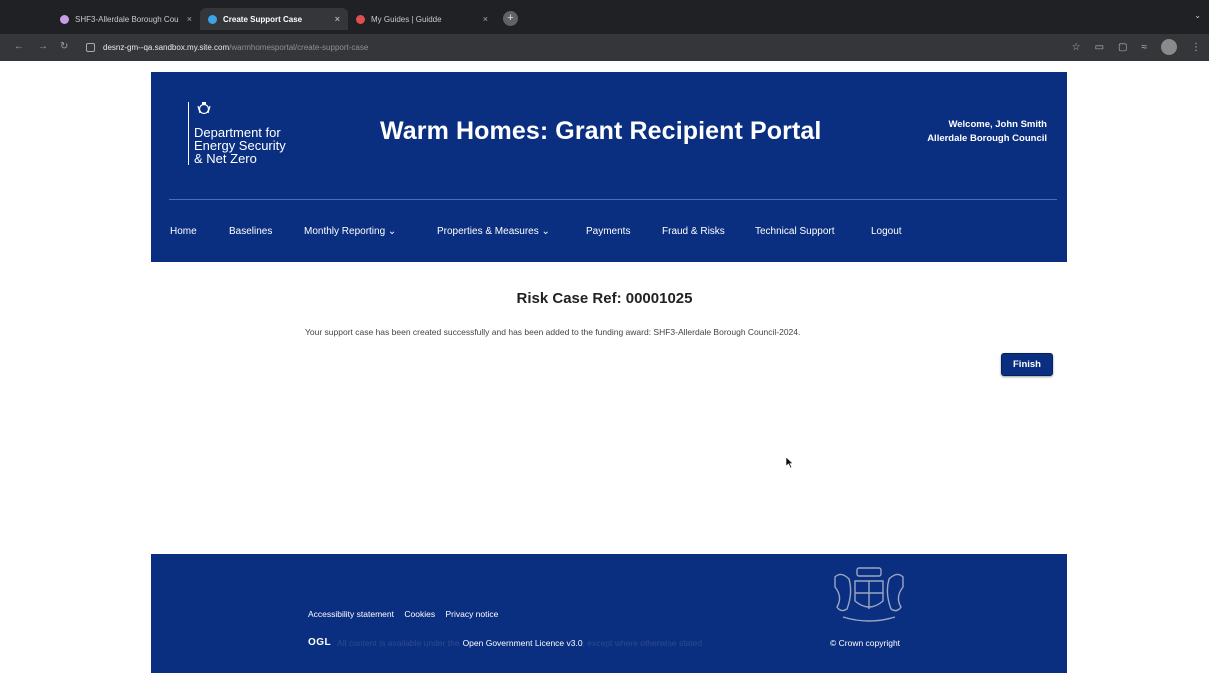  What do you see at coordinates (19, 47) in the screenshot?
I see `back-icon: ←` at bounding box center [19, 47].